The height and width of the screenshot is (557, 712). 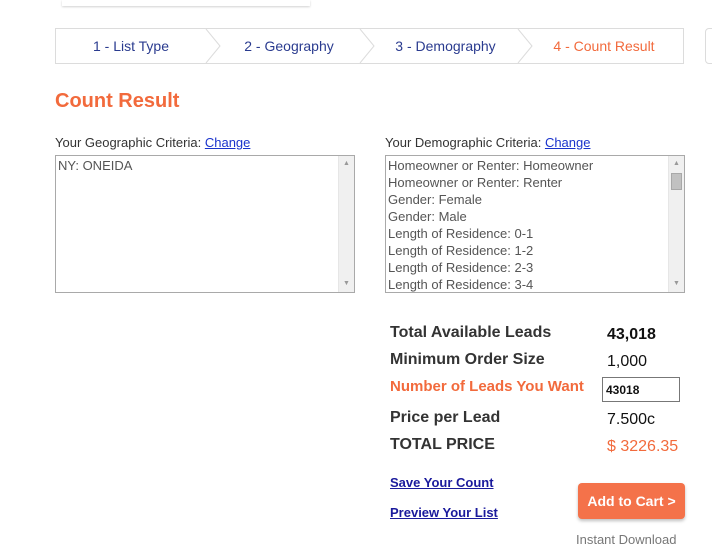 I want to click on list-item: Homeowner or Renter: Homeowner, so click(x=527, y=165).